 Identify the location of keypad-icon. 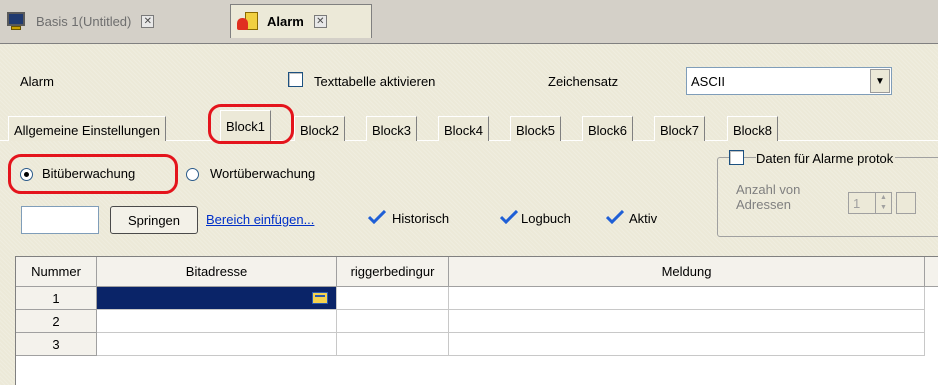
(906, 203).